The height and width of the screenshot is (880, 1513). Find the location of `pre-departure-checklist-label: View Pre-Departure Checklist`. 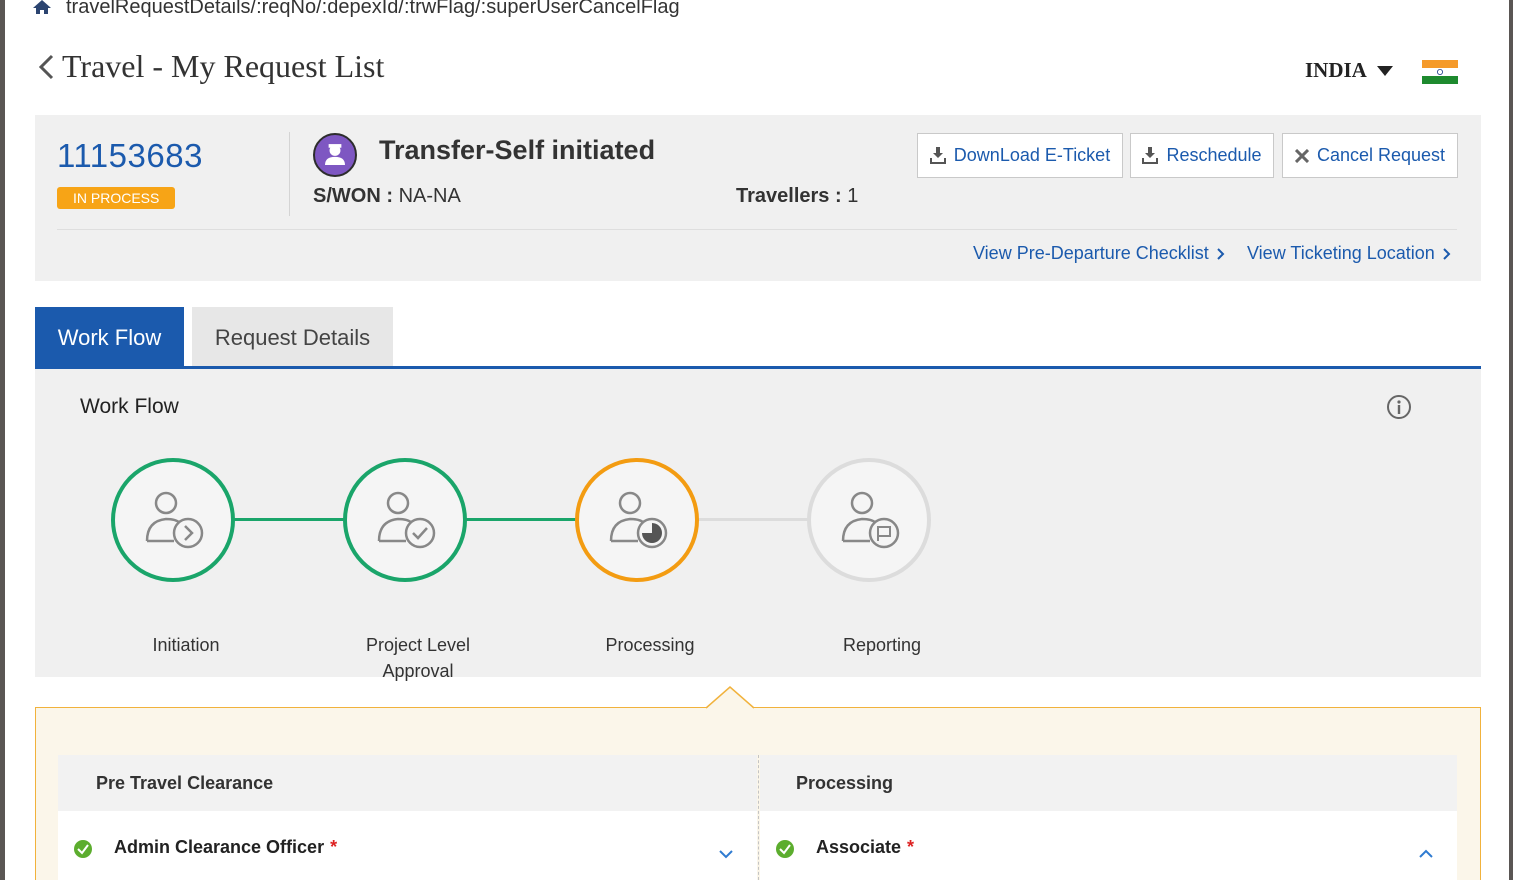

pre-departure-checklist-label: View Pre-Departure Checklist is located at coordinates (1091, 253).